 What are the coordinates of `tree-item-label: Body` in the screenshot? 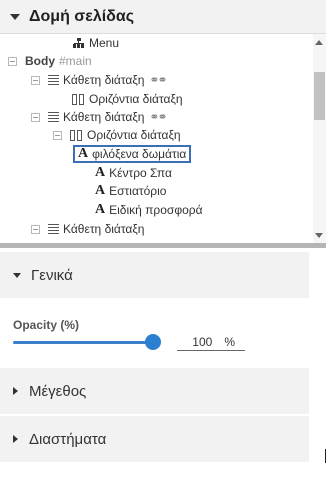 It's located at (40, 61).